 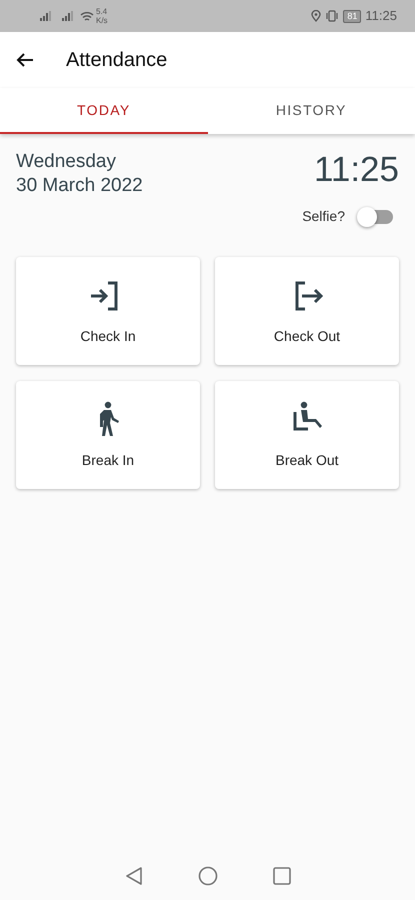 What do you see at coordinates (307, 435) in the screenshot?
I see `action-card: Break Out` at bounding box center [307, 435].